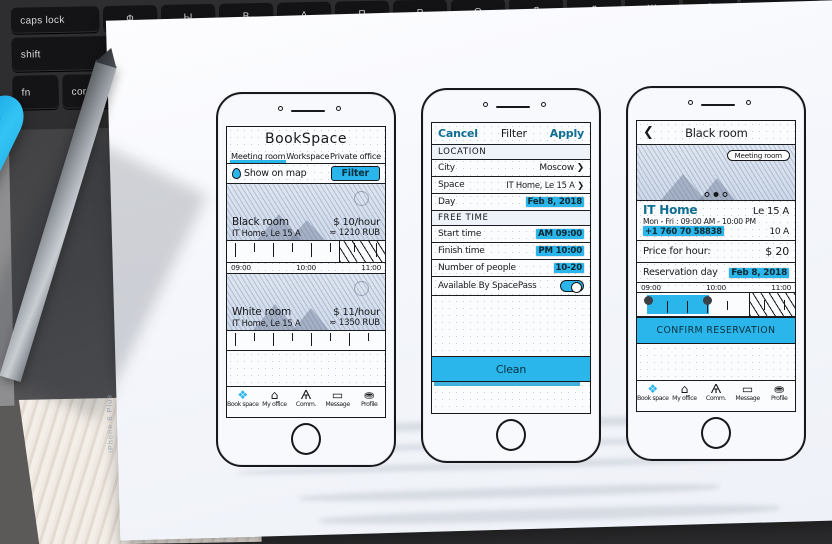 The image size is (832, 544). What do you see at coordinates (354, 233) in the screenshot?
I see `listing-price-alt: ≈ 1210 RUB` at bounding box center [354, 233].